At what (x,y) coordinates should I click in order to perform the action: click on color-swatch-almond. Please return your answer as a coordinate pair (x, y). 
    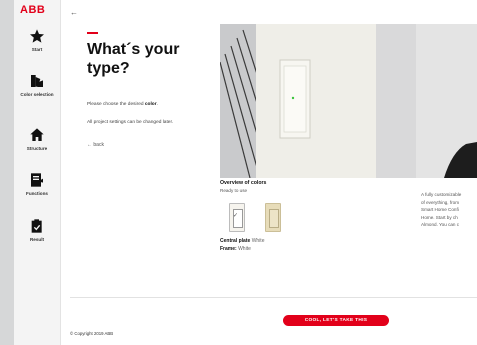
    Looking at the image, I should click on (273, 217).